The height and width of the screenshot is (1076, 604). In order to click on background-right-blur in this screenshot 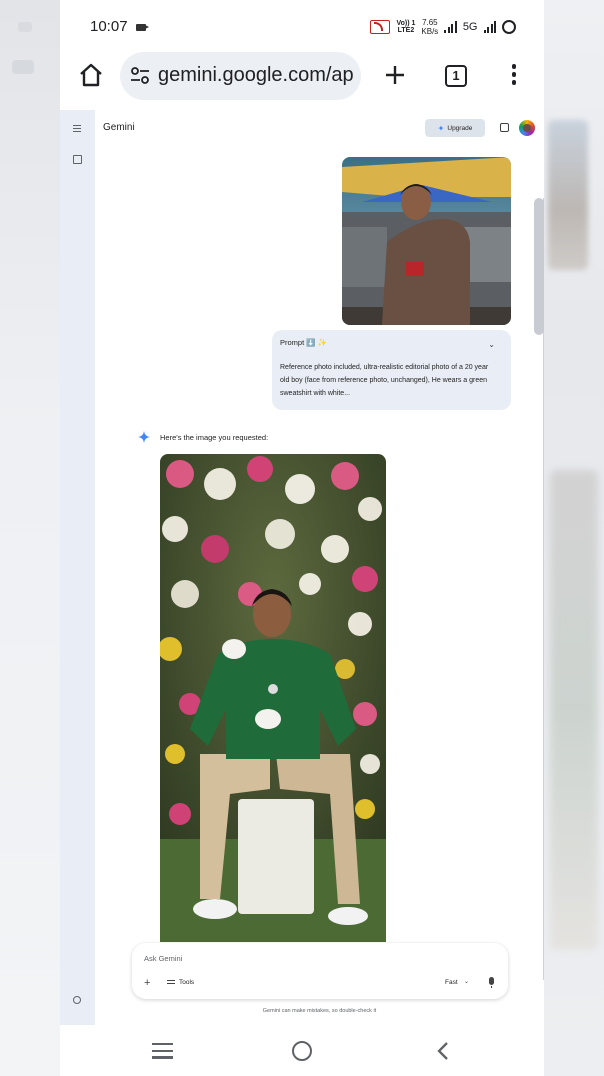, I will do `click(574, 538)`.